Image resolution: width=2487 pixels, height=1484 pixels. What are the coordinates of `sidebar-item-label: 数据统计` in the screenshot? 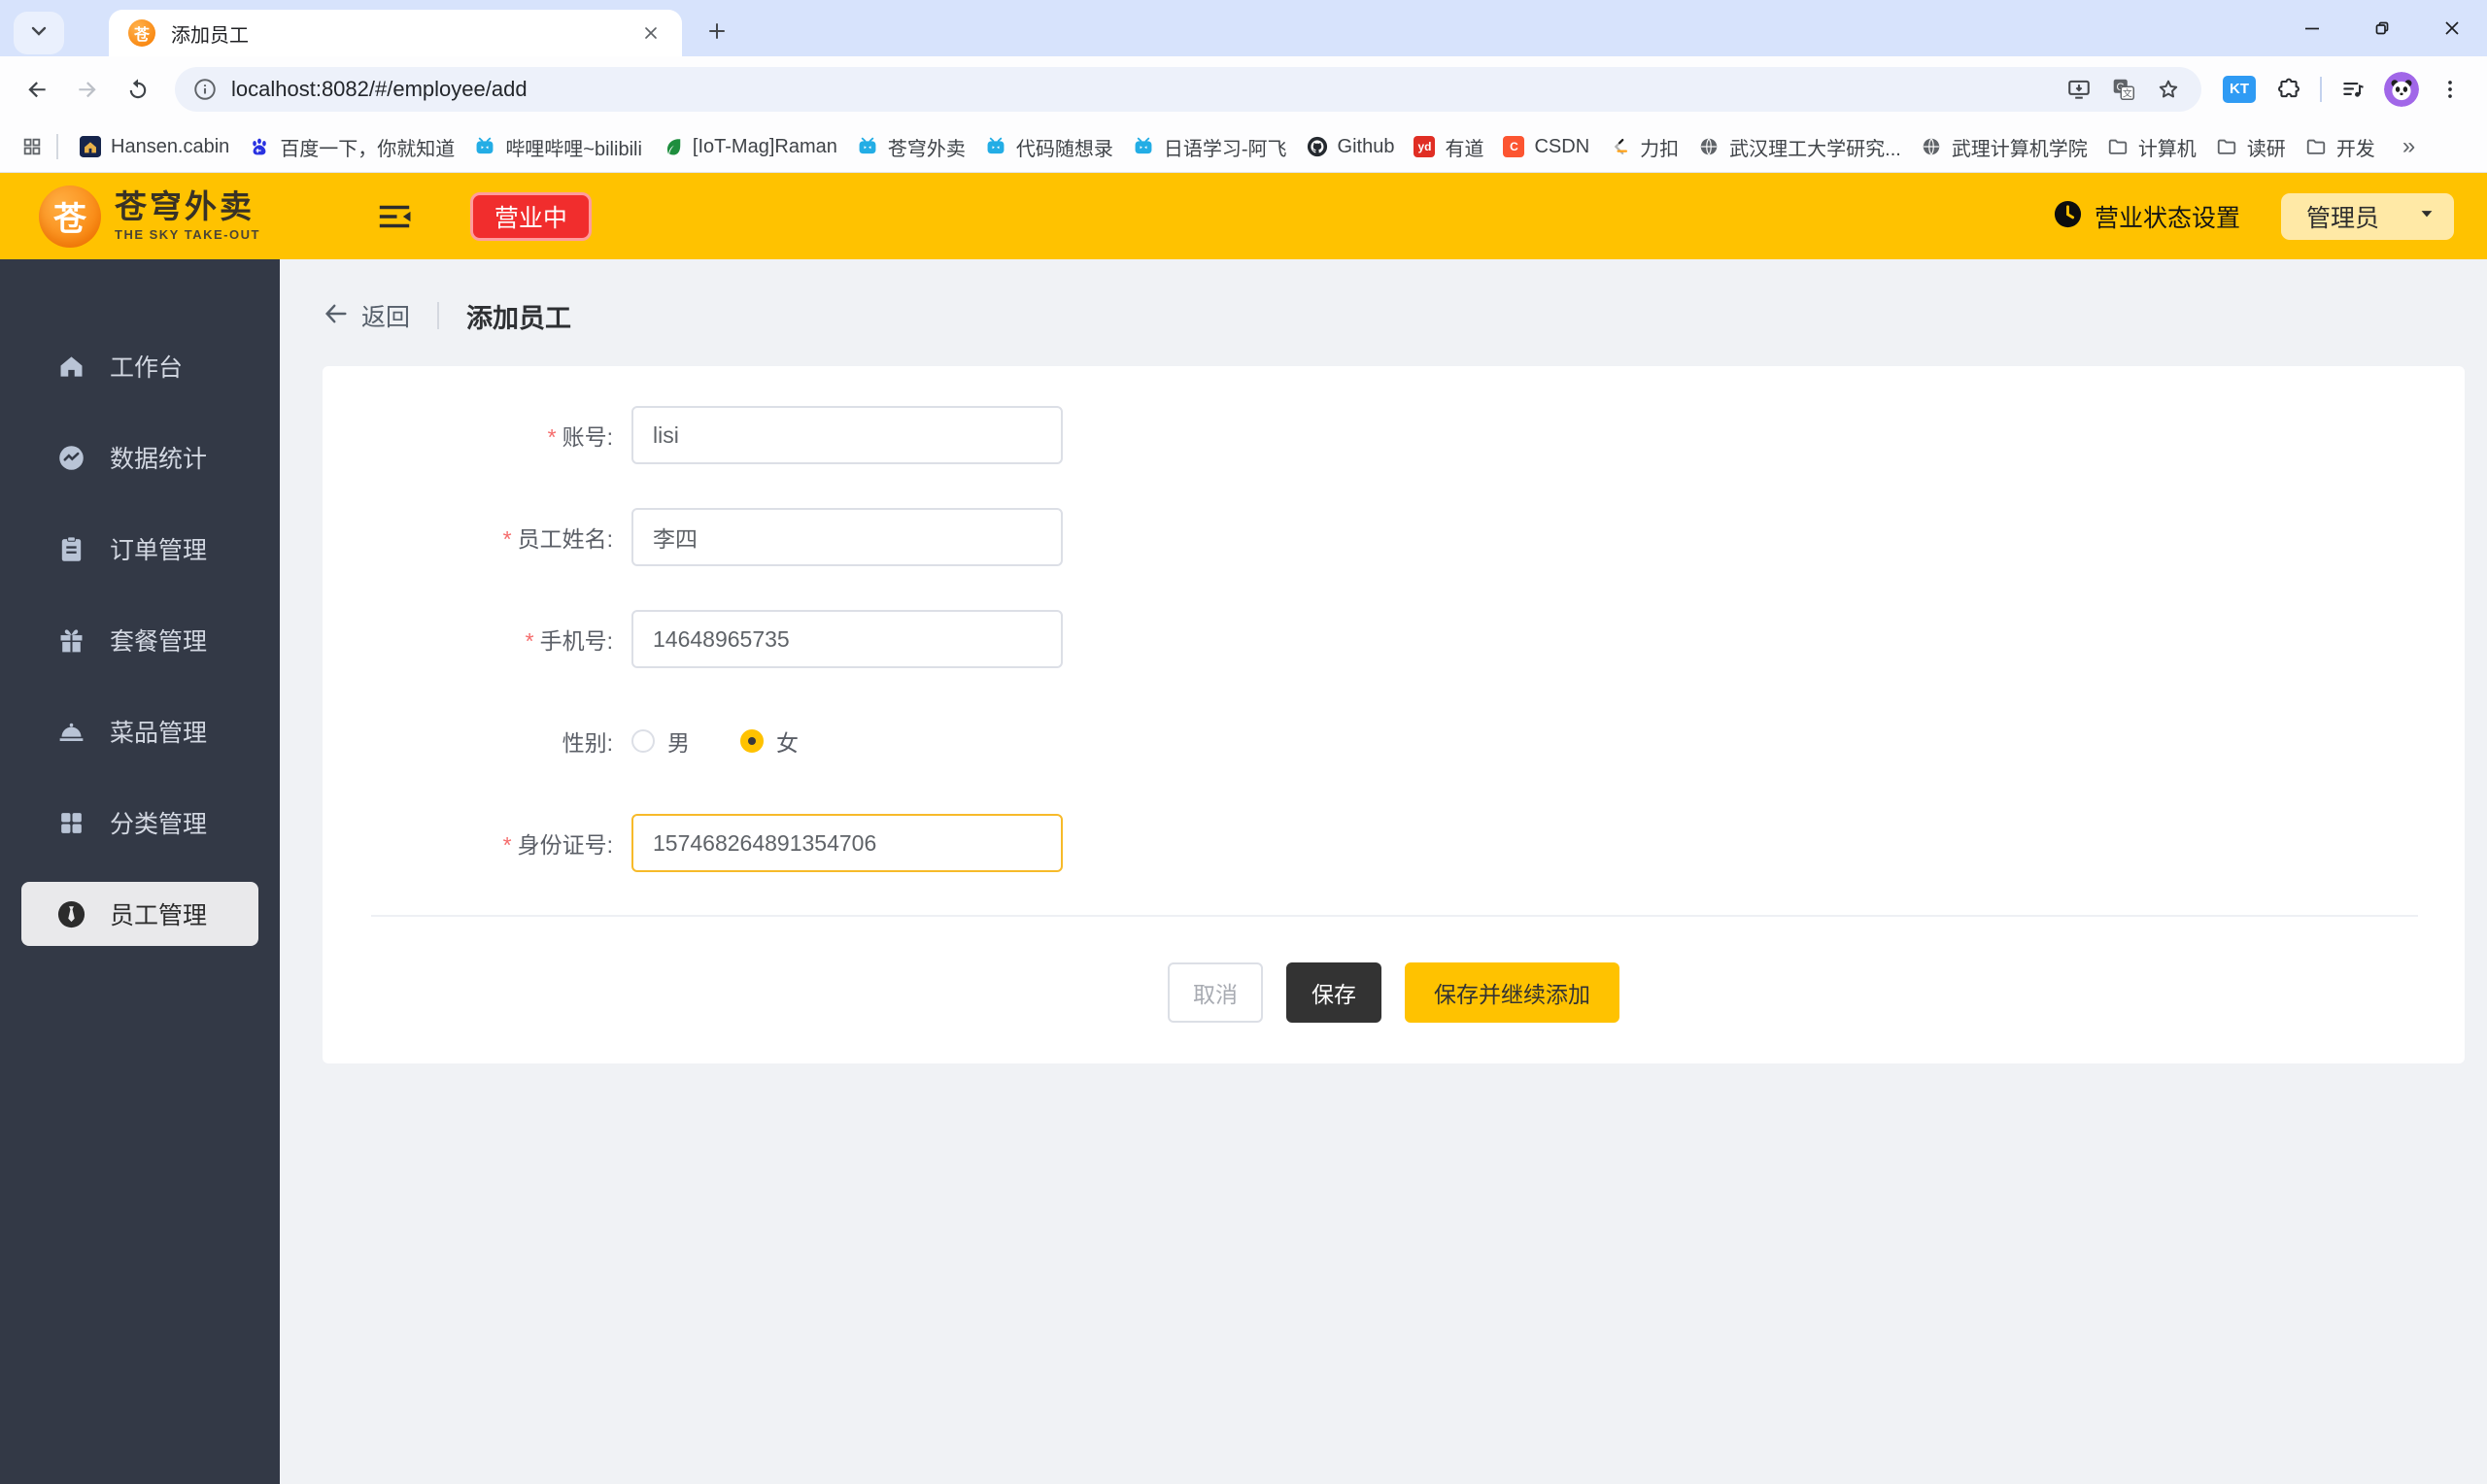 It's located at (159, 459).